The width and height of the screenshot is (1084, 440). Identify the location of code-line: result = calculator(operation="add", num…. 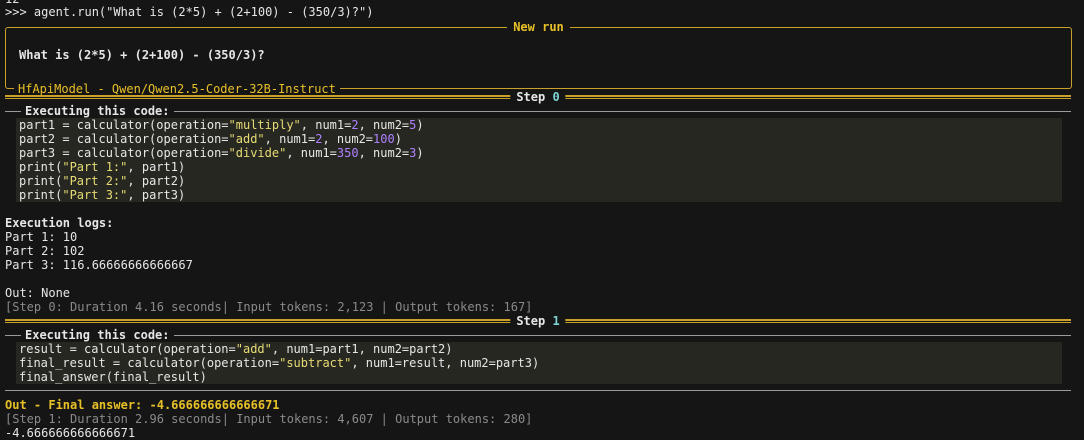
(236, 349).